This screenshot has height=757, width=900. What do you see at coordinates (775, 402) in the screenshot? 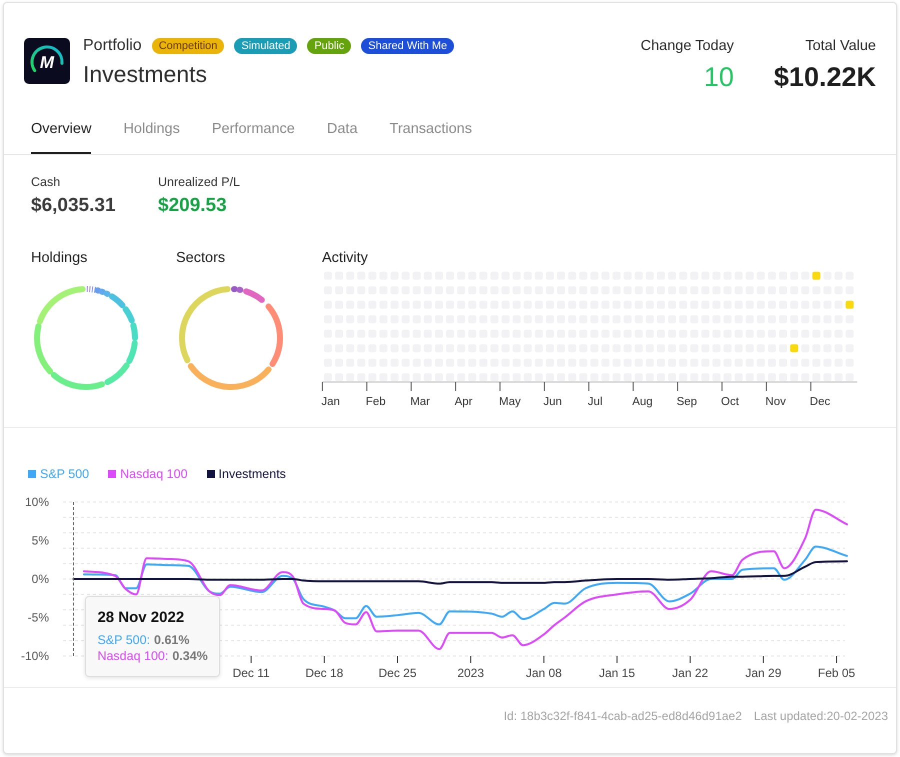
I see `month-label: Nov` at bounding box center [775, 402].